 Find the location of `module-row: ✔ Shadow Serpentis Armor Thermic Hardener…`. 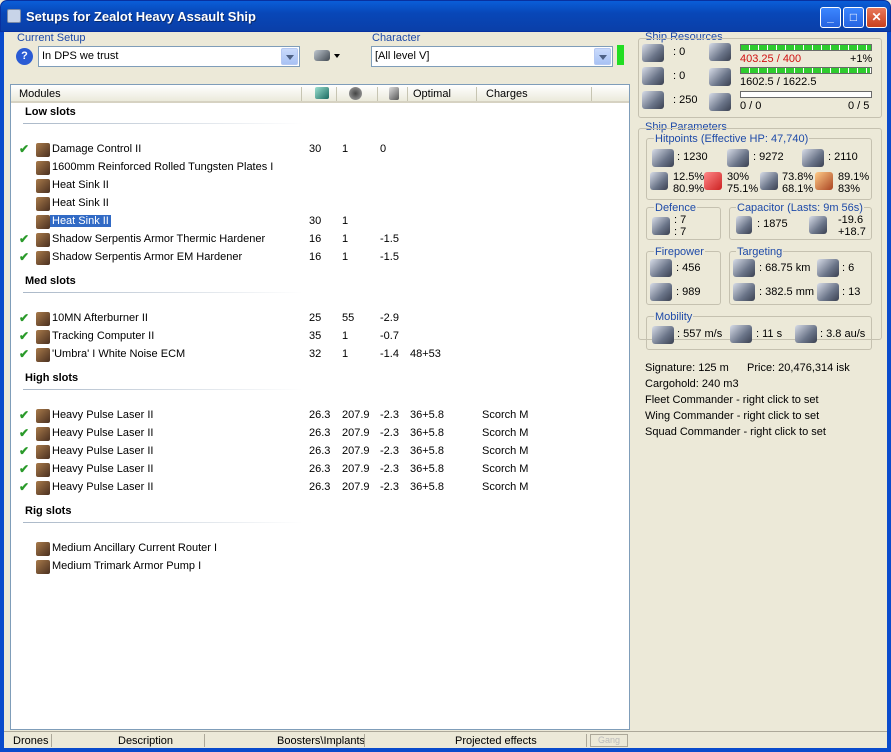

module-row: ✔ Shadow Serpentis Armor Thermic Hardener… is located at coordinates (320, 240).